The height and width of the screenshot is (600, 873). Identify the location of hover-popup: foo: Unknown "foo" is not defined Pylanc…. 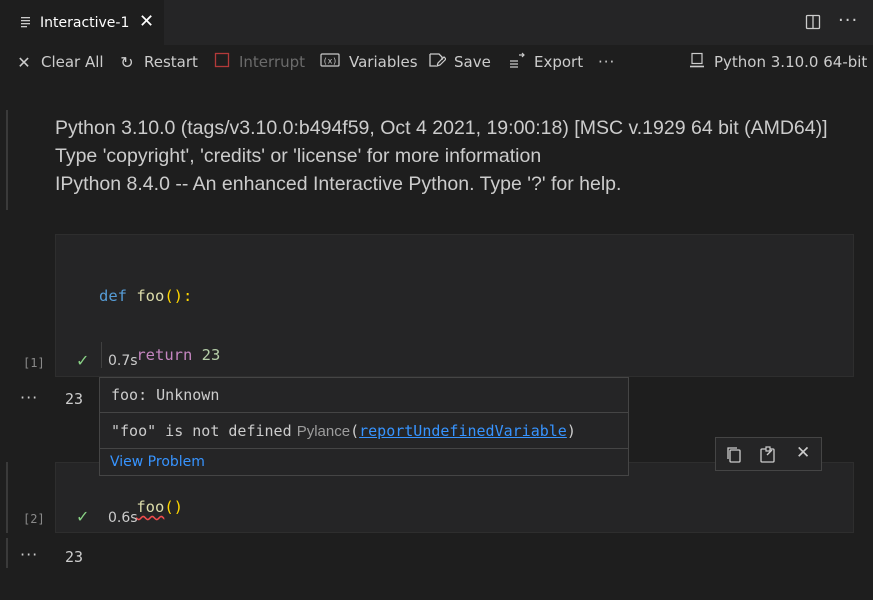
(364, 426).